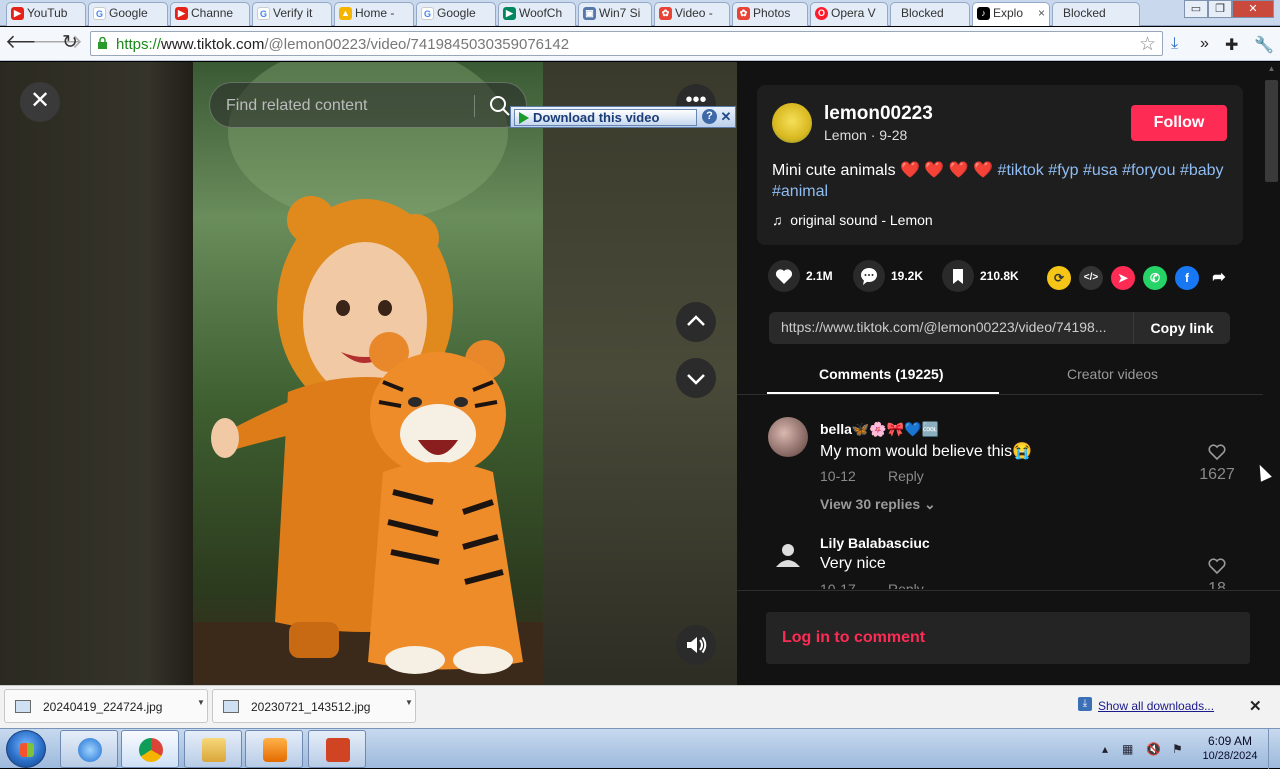  Describe the element at coordinates (853, 638) in the screenshot. I see `login-to-comment-link: Log in to comment` at that location.